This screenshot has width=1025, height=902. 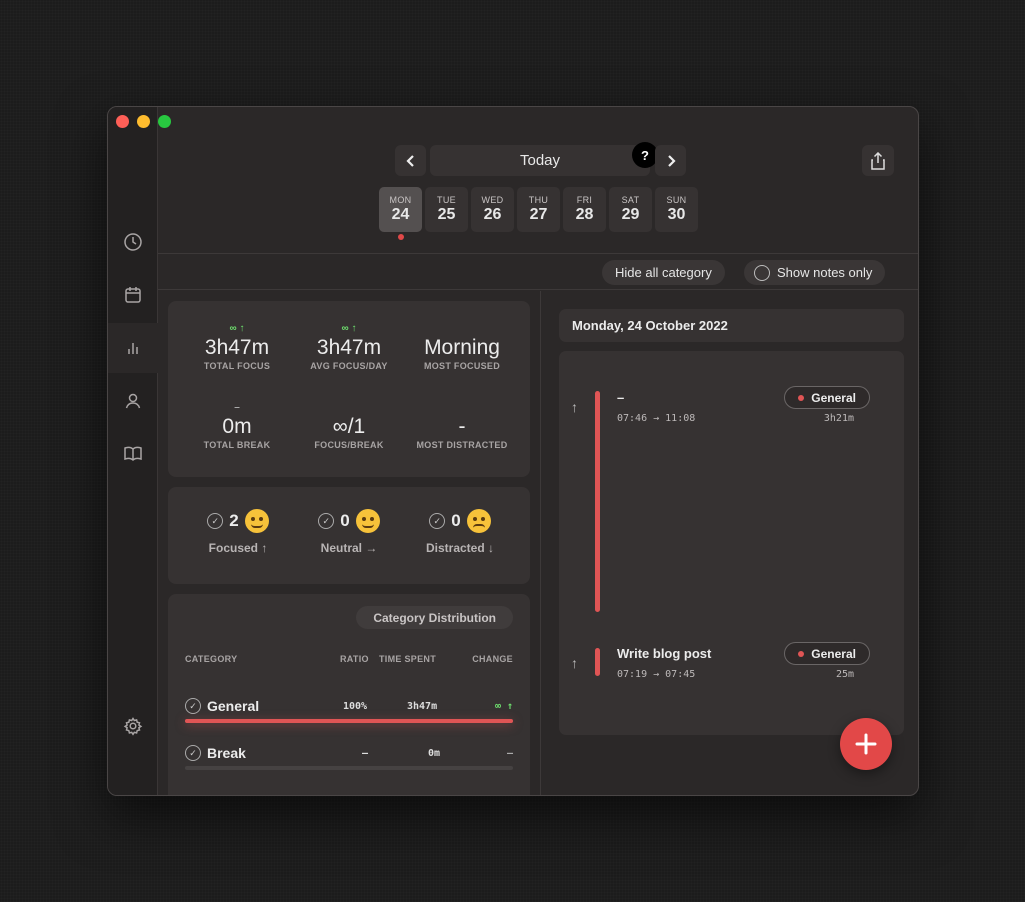 I want to click on day-date: 24, so click(x=400, y=214).